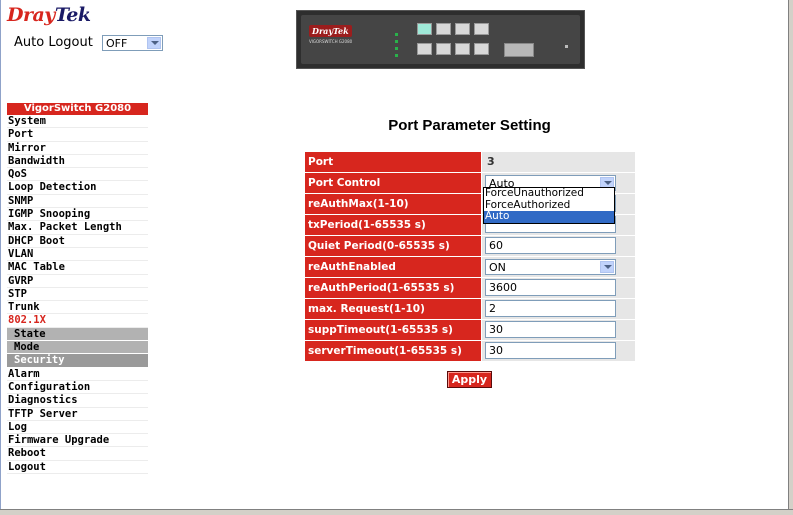  Describe the element at coordinates (330, 31) in the screenshot. I see `device-brand-label: DrayTek` at that location.